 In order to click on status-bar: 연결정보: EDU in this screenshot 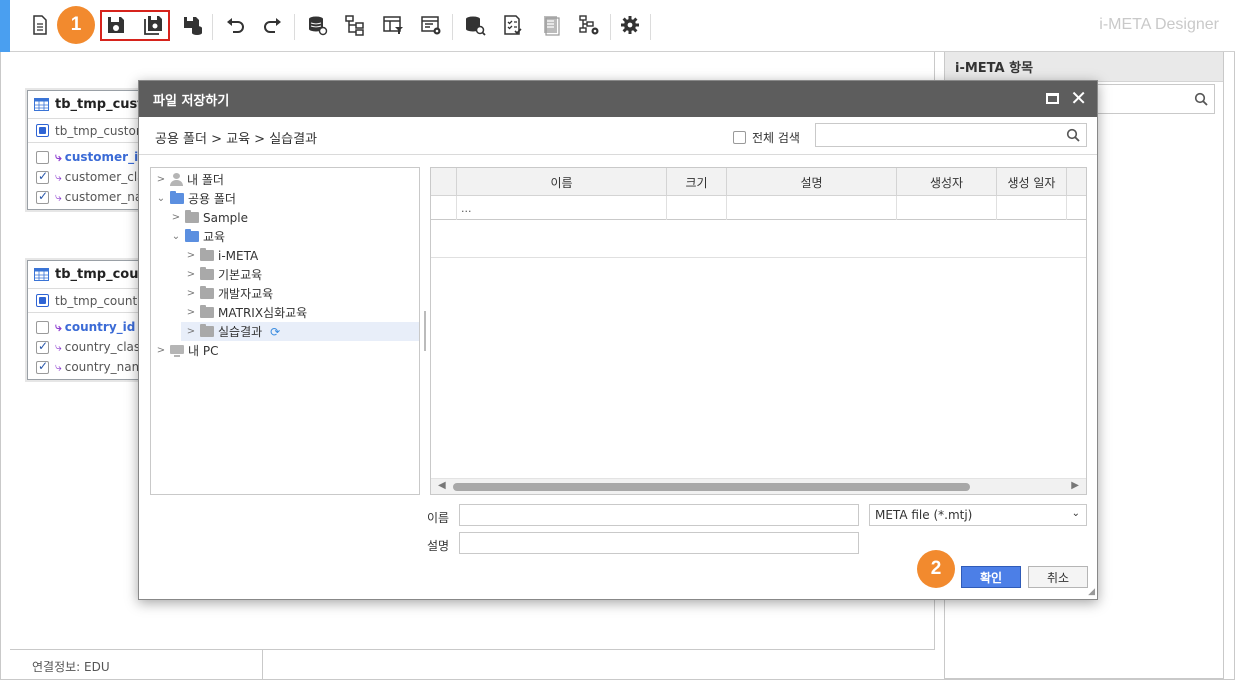, I will do `click(472, 664)`.